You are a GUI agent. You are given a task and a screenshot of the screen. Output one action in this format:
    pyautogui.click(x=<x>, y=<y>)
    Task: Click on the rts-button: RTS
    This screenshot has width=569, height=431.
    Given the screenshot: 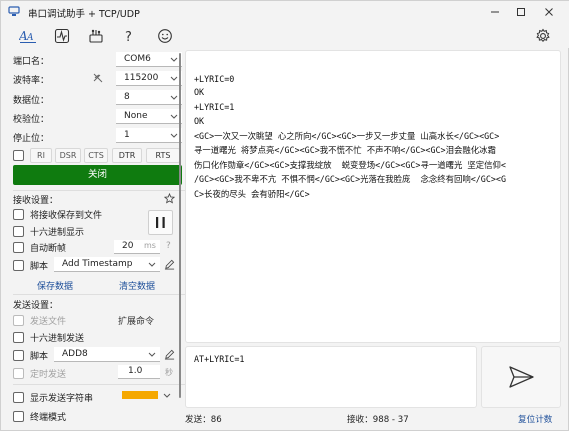 What is the action you would take?
    pyautogui.click(x=163, y=155)
    